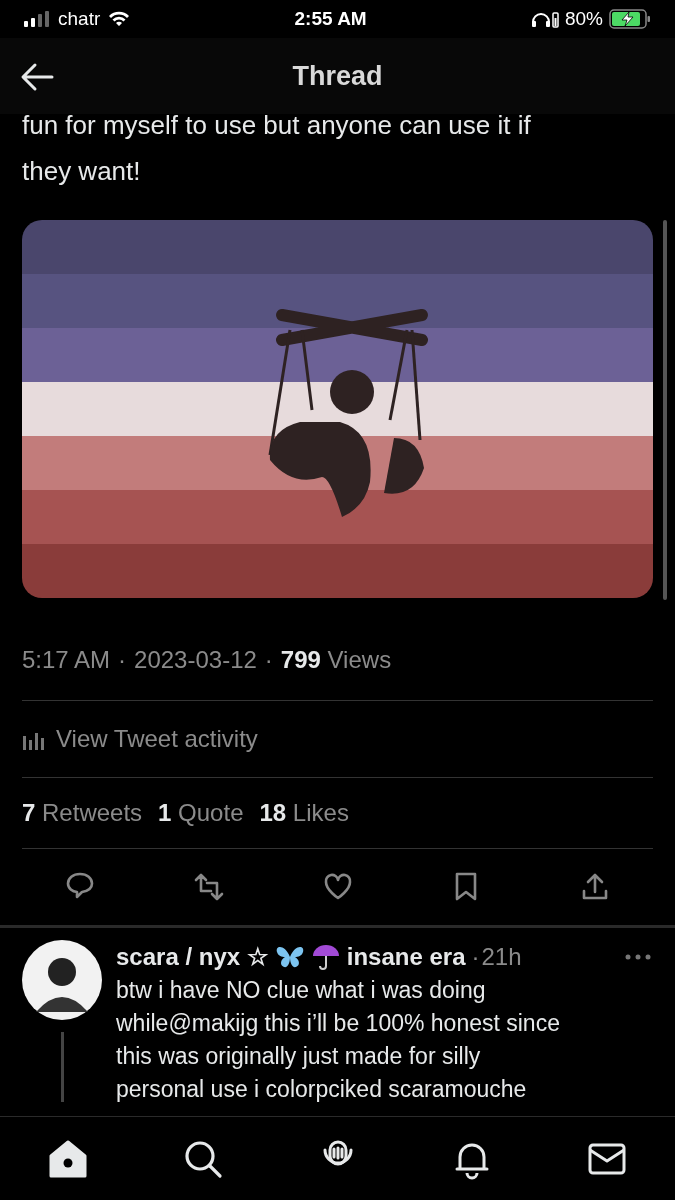  Describe the element at coordinates (583, 18) in the screenshot. I see `battery-percent: 80%` at that location.